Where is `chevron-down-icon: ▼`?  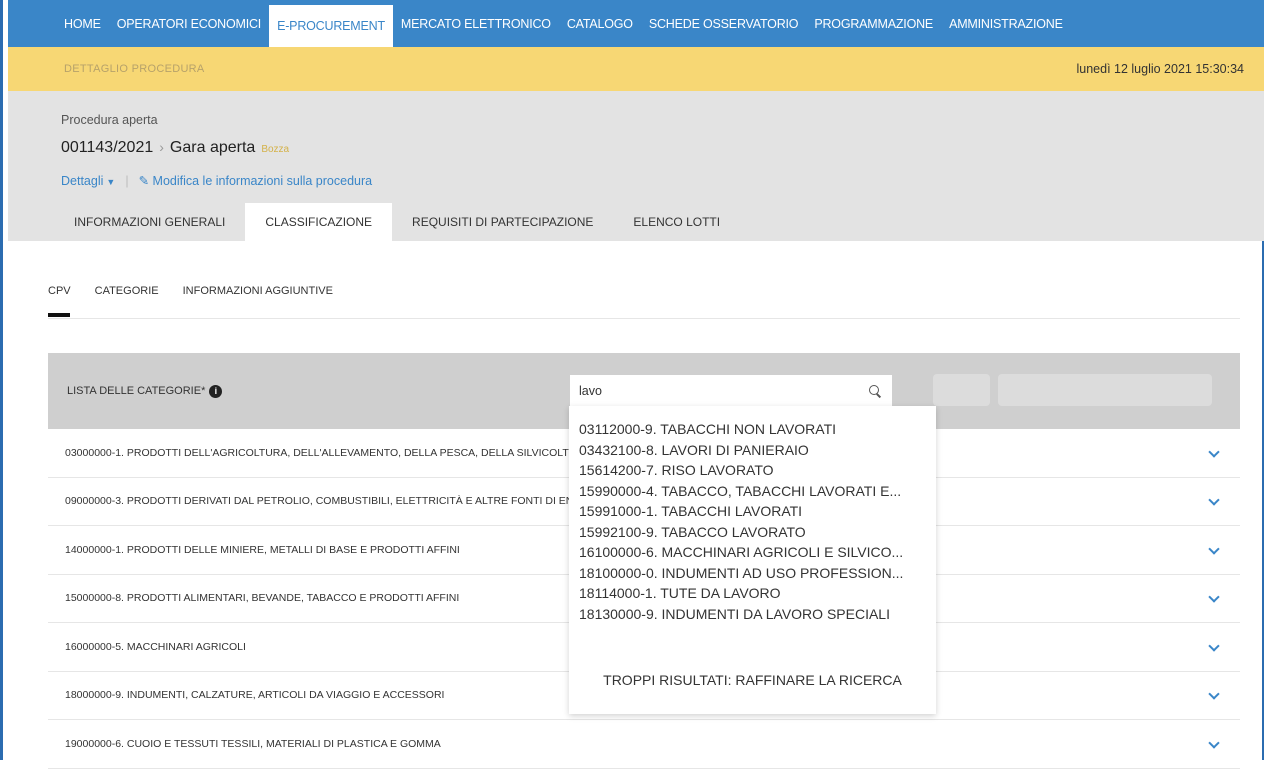 chevron-down-icon: ▼ is located at coordinates (111, 181).